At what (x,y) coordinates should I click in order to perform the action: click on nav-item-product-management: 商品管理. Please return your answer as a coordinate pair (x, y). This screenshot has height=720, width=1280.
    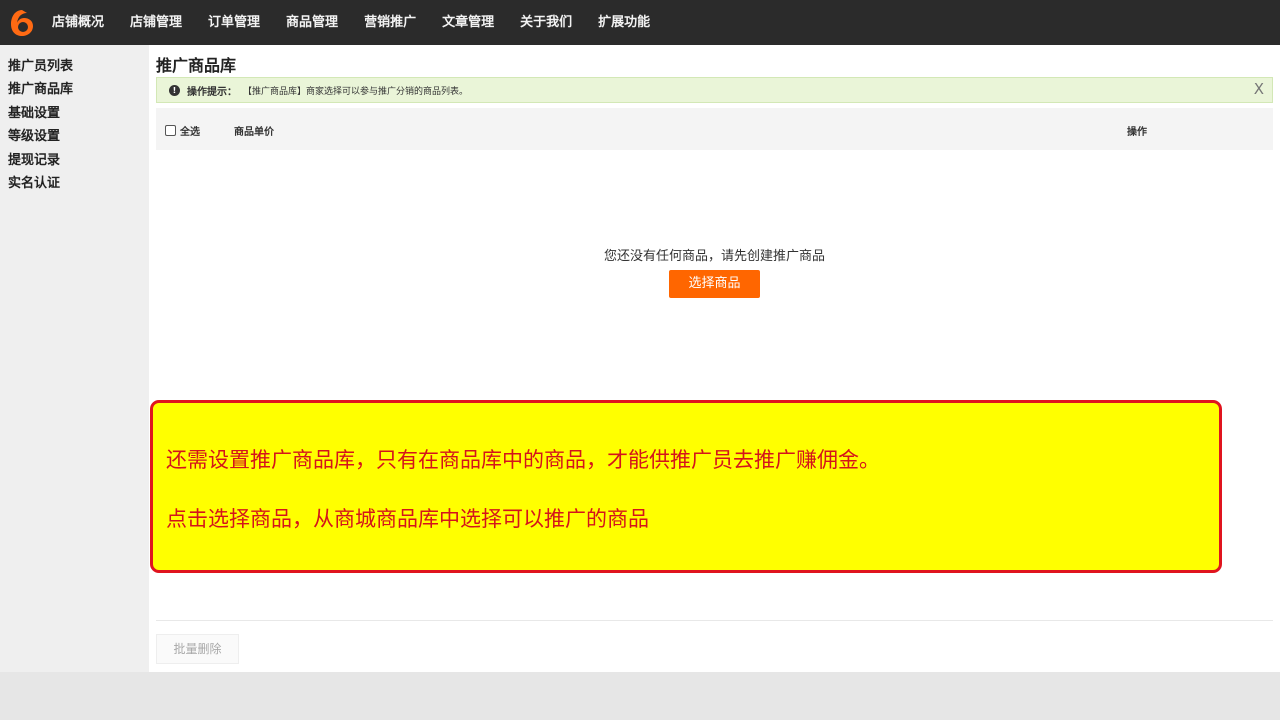
    Looking at the image, I should click on (312, 22).